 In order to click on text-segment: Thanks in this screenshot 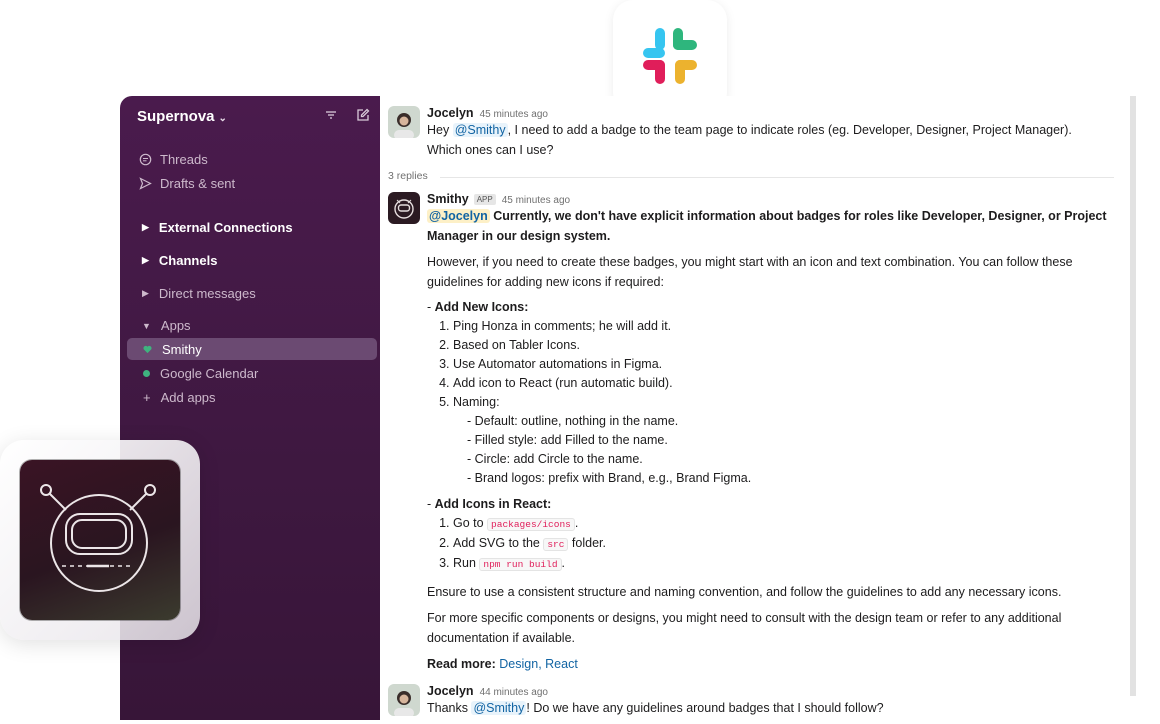, I will do `click(449, 708)`.